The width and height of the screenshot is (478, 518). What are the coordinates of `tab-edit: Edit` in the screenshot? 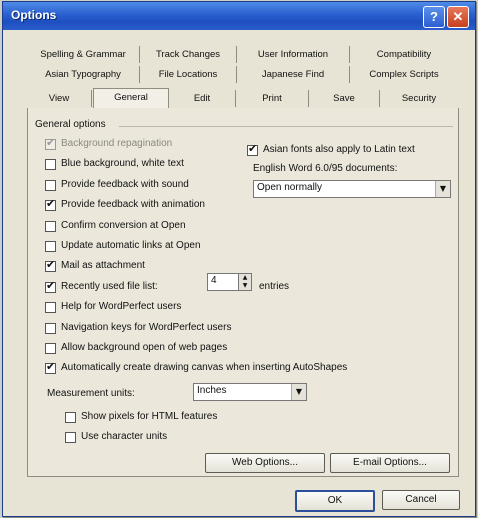 It's located at (202, 98).